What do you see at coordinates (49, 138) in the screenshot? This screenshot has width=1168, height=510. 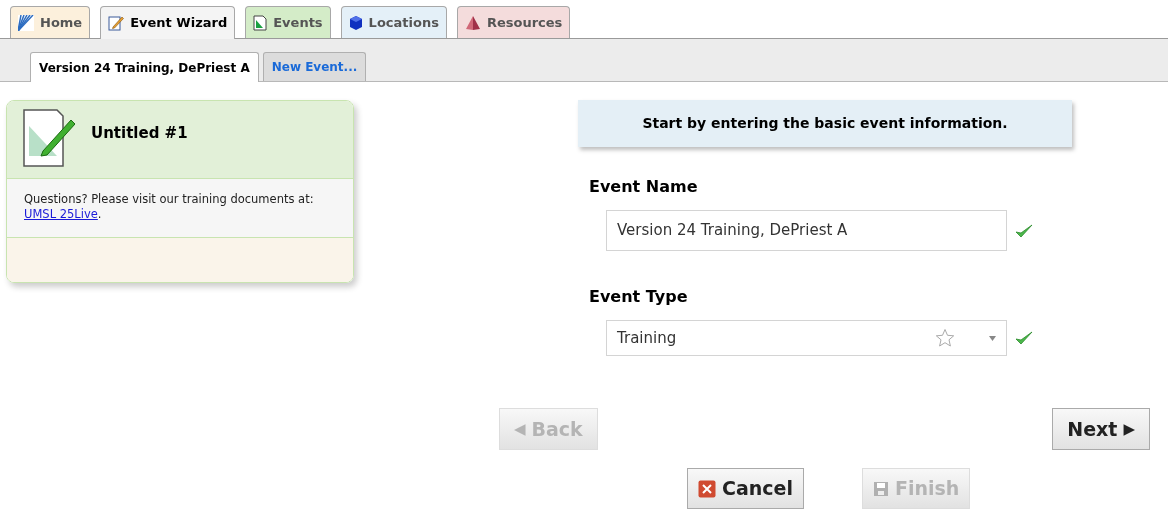 I see `document-pencil-icon` at bounding box center [49, 138].